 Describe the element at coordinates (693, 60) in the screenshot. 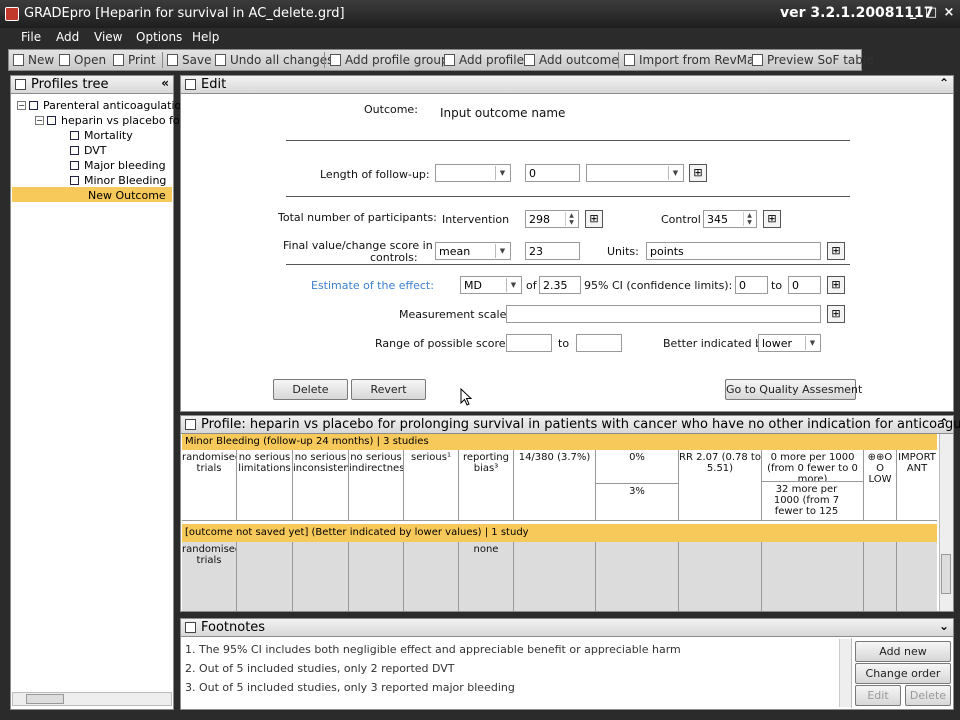

I see `import-revman-button: Import from RevMan` at that location.